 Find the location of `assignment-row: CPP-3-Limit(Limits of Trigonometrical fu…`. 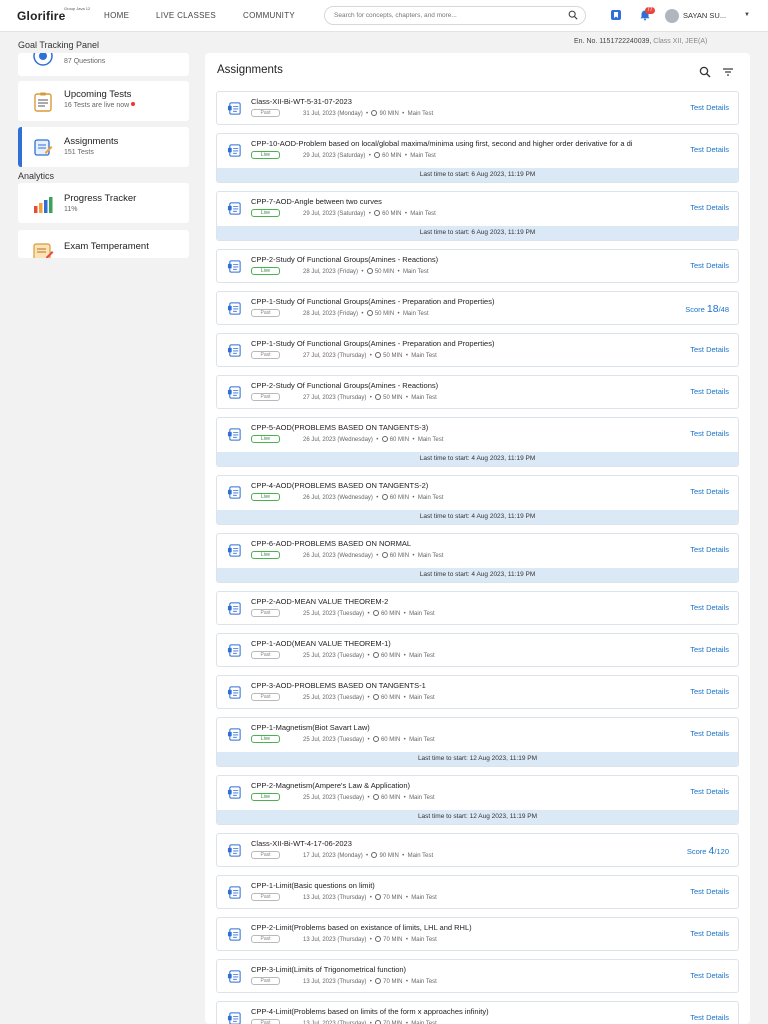

assignment-row: CPP-3-Limit(Limits of Trigonometrical fu… is located at coordinates (477, 976).